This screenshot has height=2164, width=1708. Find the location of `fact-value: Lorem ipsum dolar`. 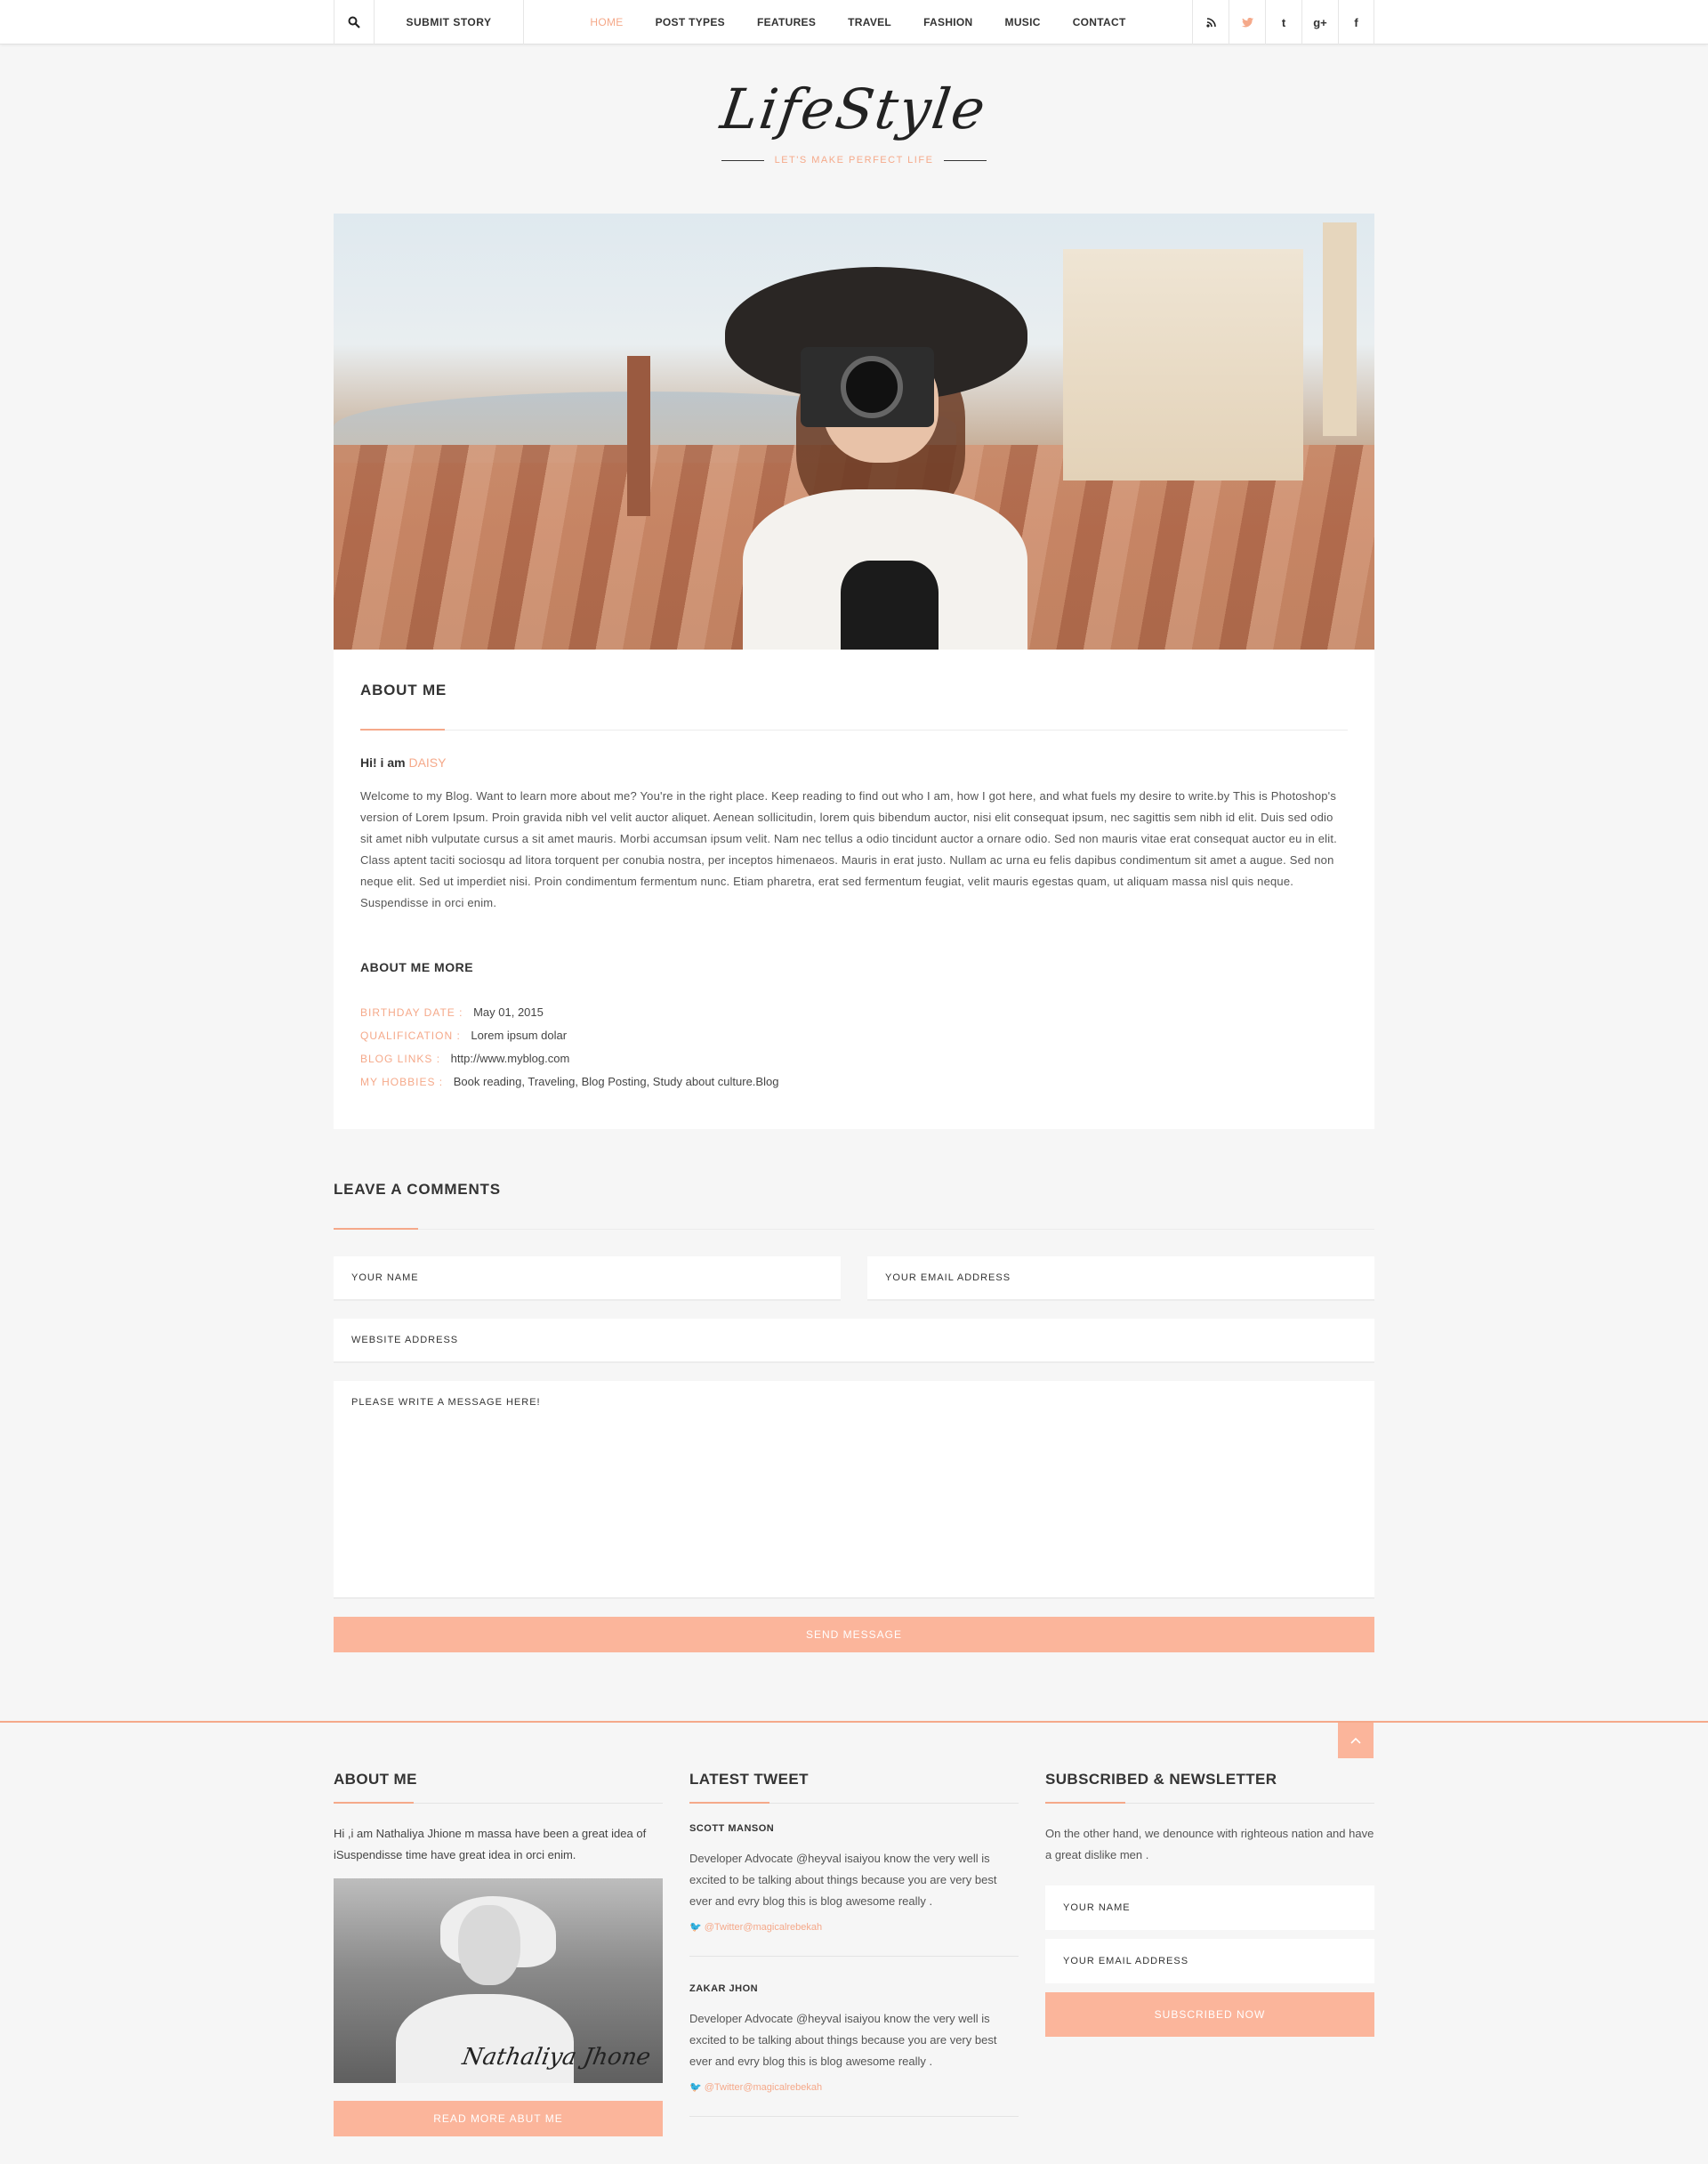

fact-value: Lorem ipsum dolar is located at coordinates (519, 1035).